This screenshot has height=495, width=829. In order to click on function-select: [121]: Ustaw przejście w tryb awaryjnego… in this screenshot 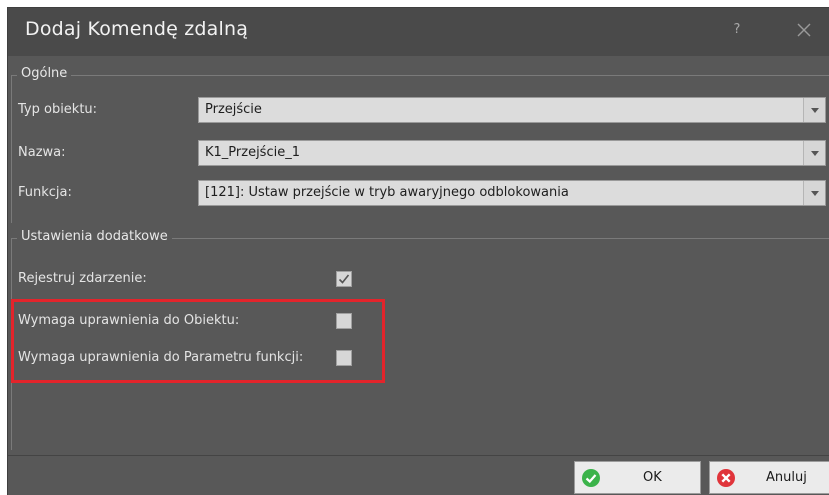, I will do `click(512, 193)`.